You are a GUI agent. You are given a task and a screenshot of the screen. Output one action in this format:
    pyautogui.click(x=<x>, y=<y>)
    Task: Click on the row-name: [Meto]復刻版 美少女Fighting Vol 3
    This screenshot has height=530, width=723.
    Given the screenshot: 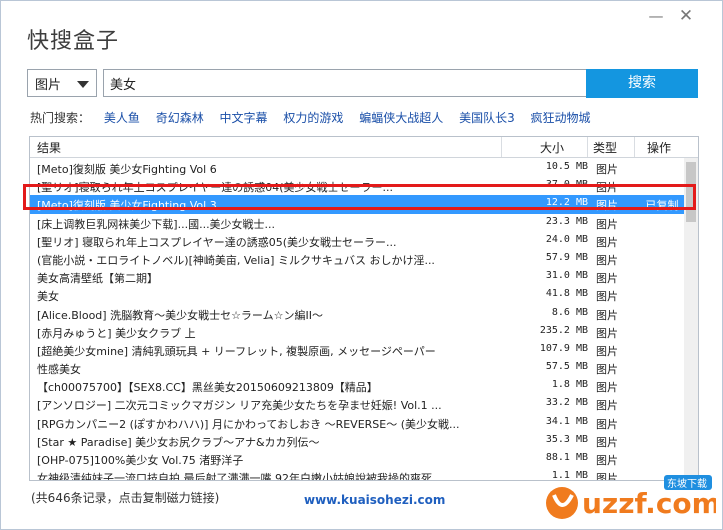 What is the action you would take?
    pyautogui.click(x=127, y=206)
    